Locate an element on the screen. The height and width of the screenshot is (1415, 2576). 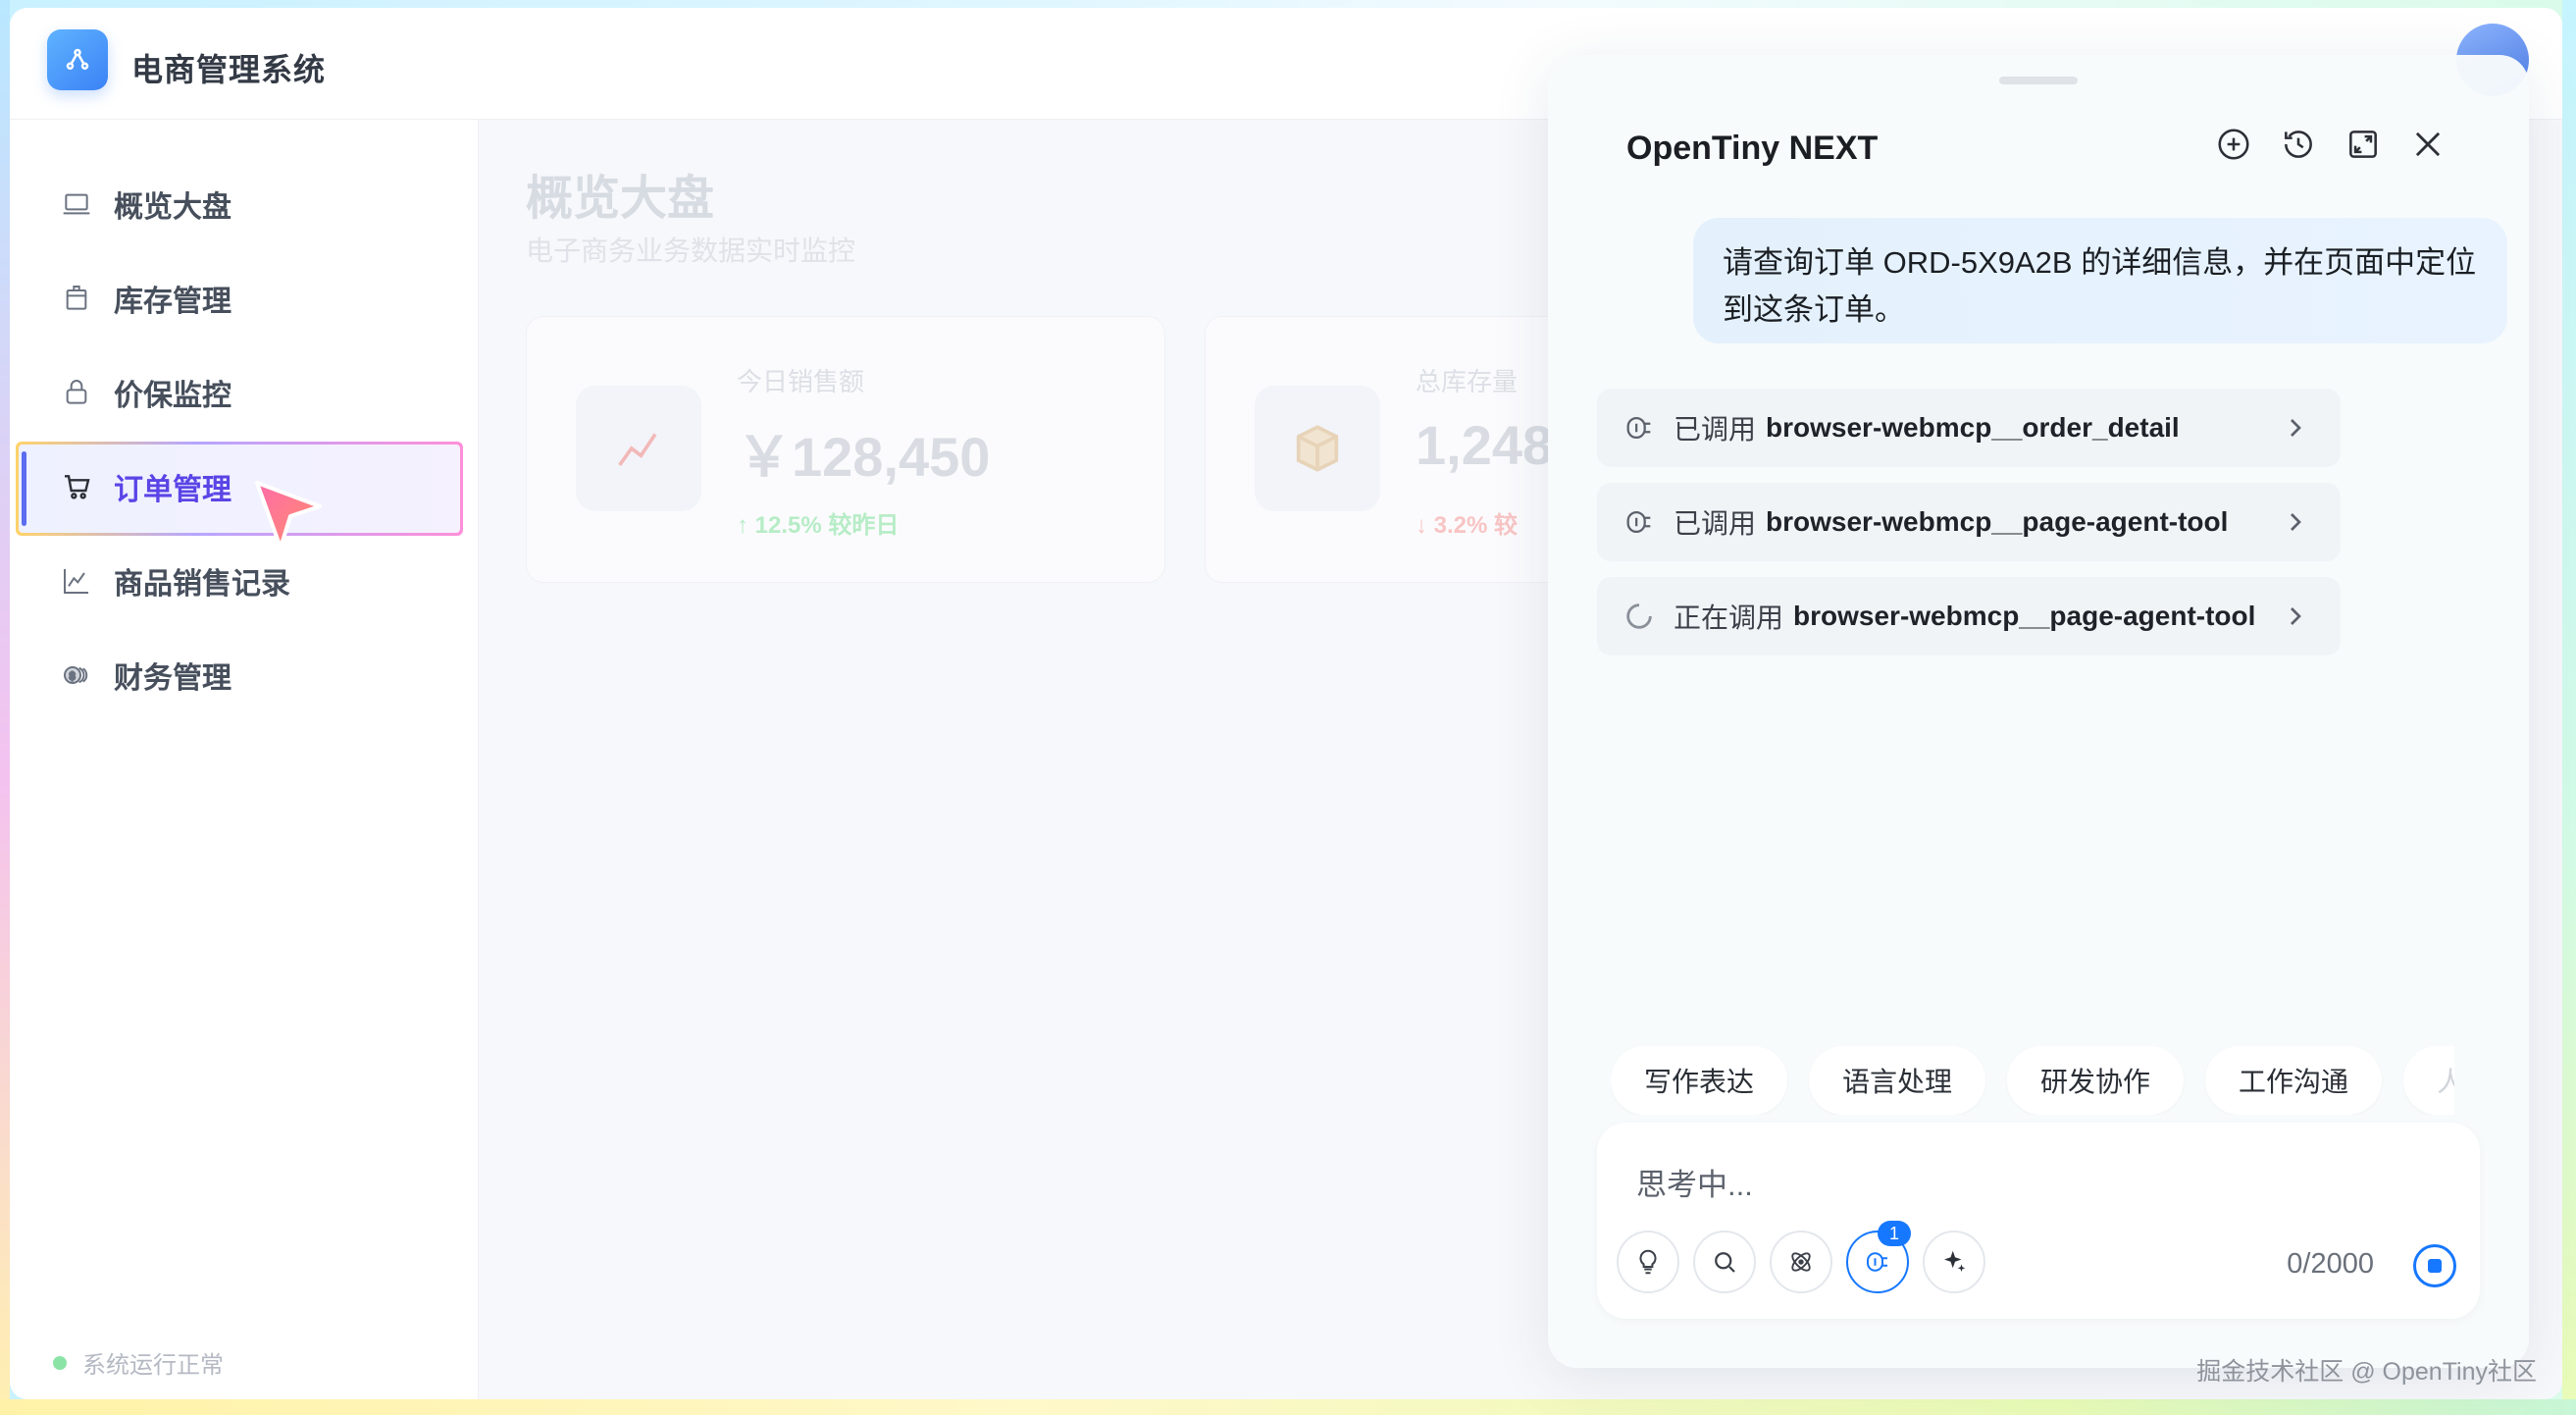
plugin-count-badge: 1 is located at coordinates (1894, 1233).